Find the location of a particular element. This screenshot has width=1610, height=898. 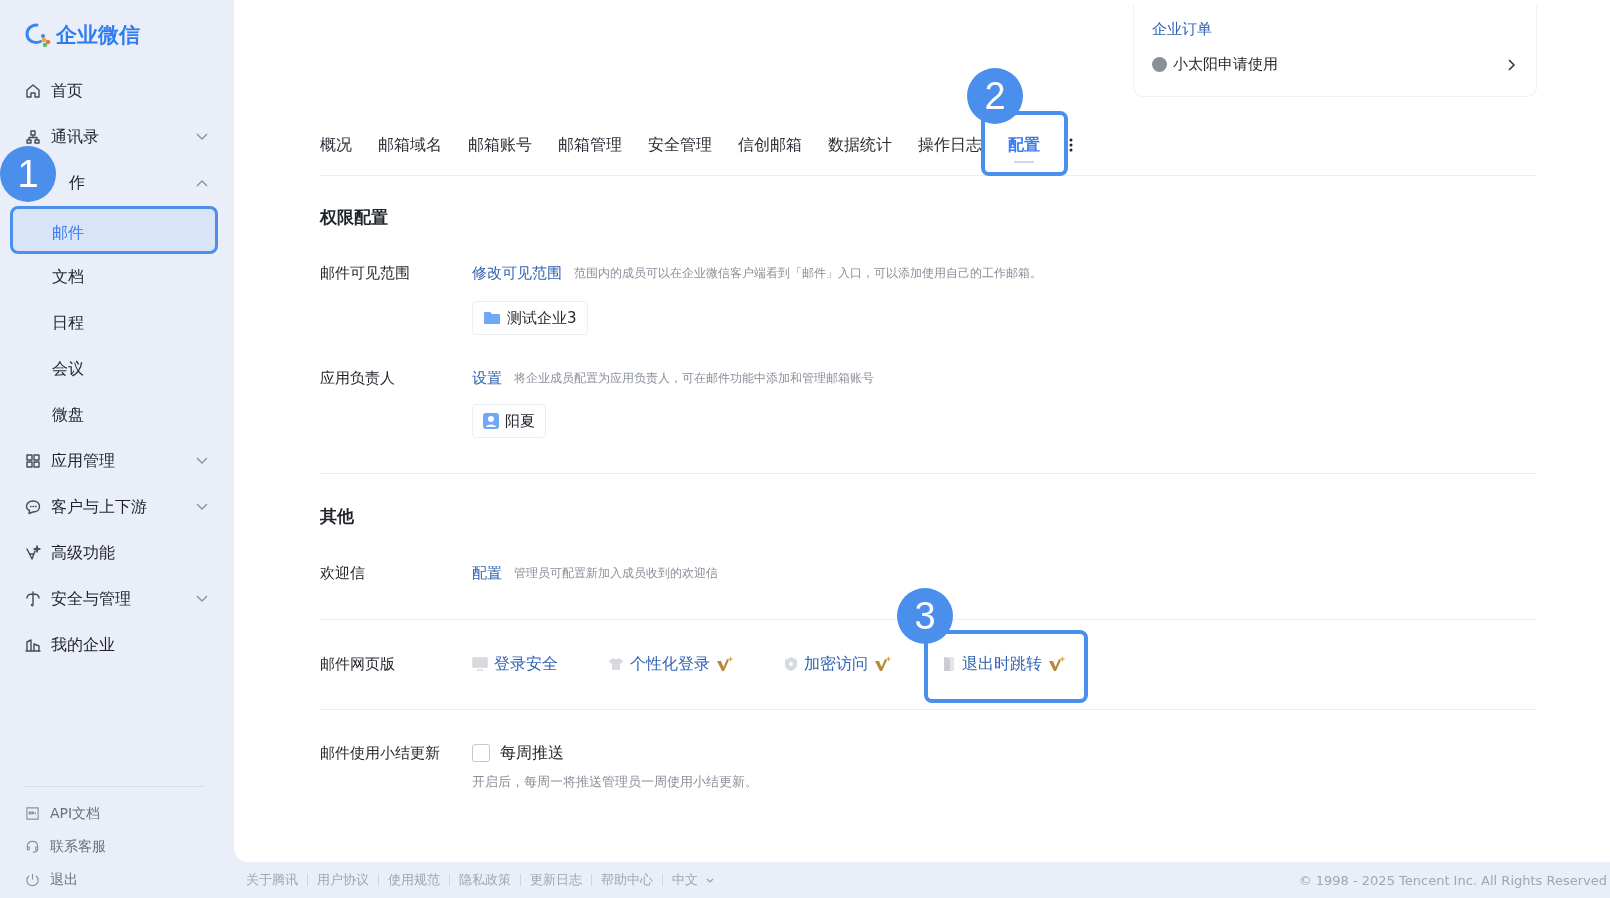

tab: 配置 is located at coordinates (1024, 145).